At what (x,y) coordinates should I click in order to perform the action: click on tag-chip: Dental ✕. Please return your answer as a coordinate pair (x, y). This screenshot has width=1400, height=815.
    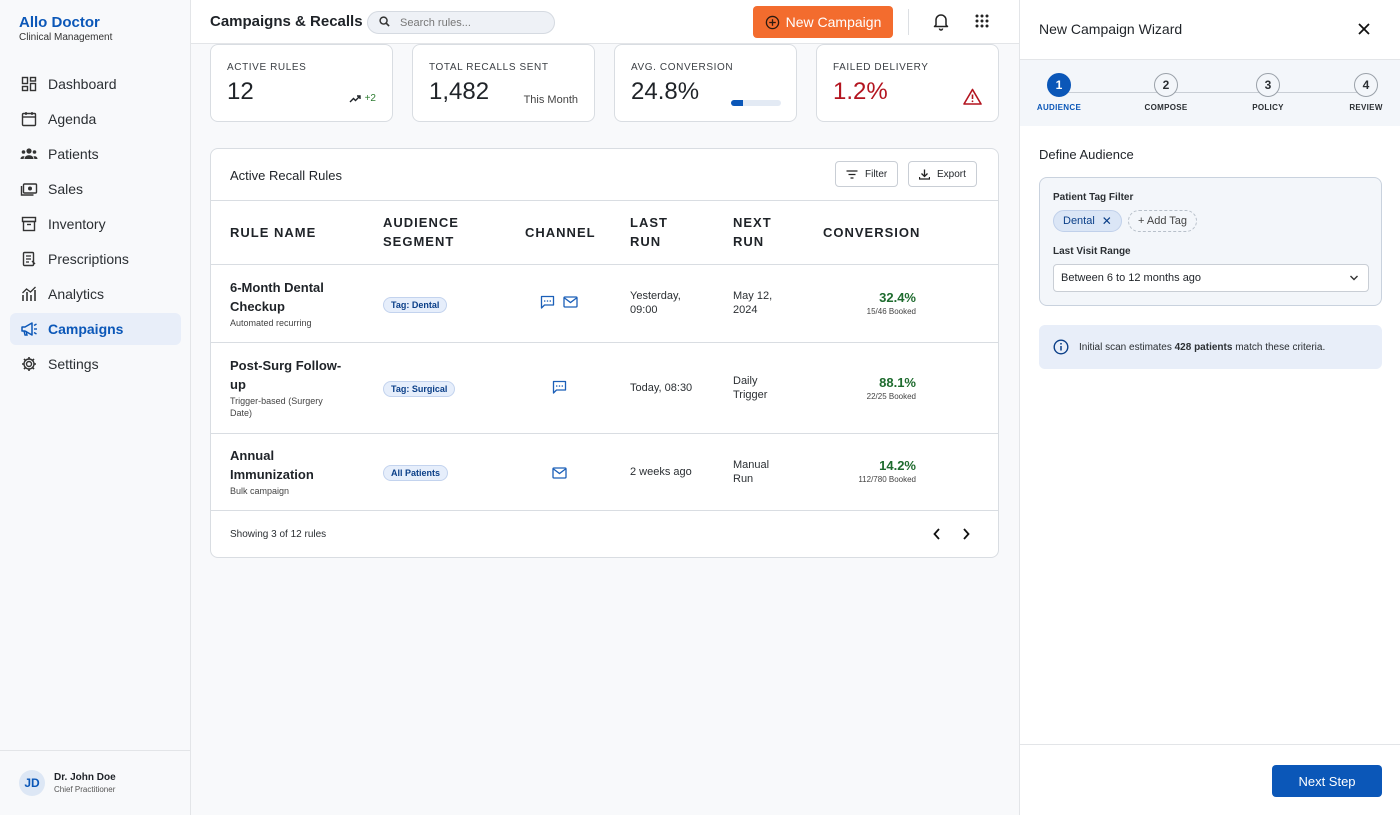
    Looking at the image, I should click on (1087, 221).